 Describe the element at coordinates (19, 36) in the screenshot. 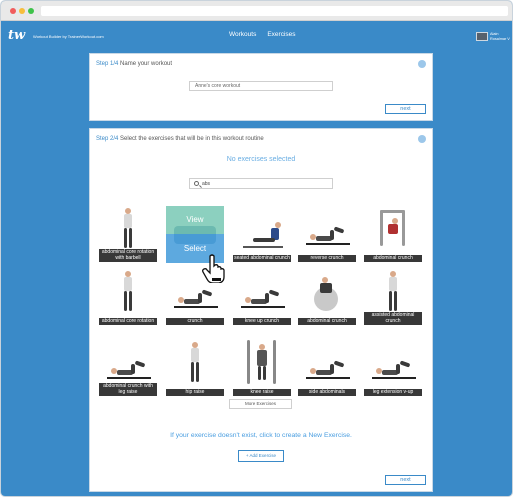

I see `tw-logo: tw` at that location.